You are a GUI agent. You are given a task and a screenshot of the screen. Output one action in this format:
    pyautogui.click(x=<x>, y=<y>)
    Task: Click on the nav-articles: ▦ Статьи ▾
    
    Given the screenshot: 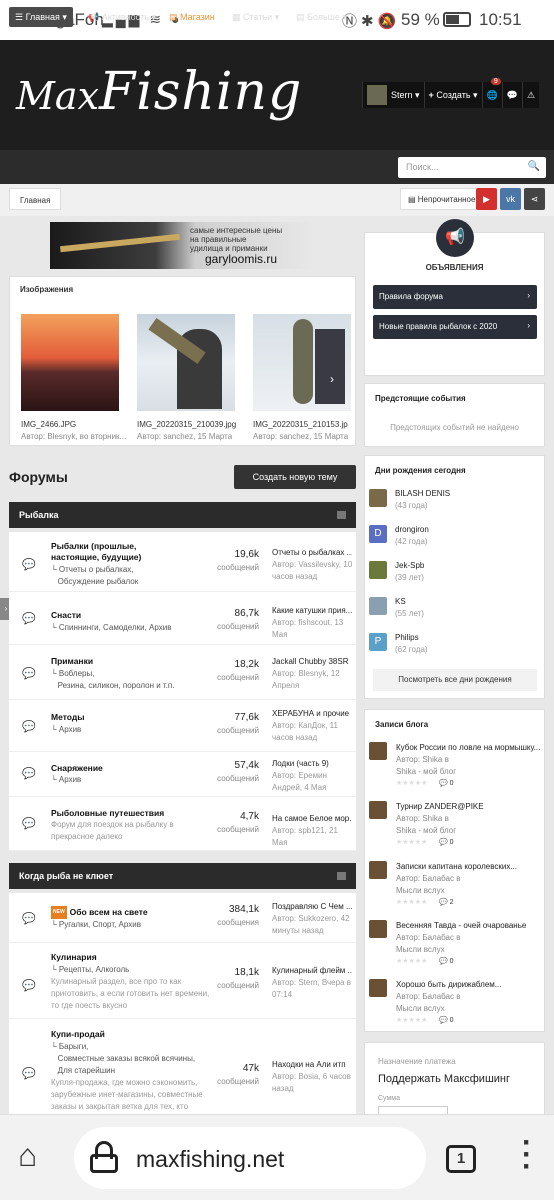 What is the action you would take?
    pyautogui.click(x=255, y=17)
    